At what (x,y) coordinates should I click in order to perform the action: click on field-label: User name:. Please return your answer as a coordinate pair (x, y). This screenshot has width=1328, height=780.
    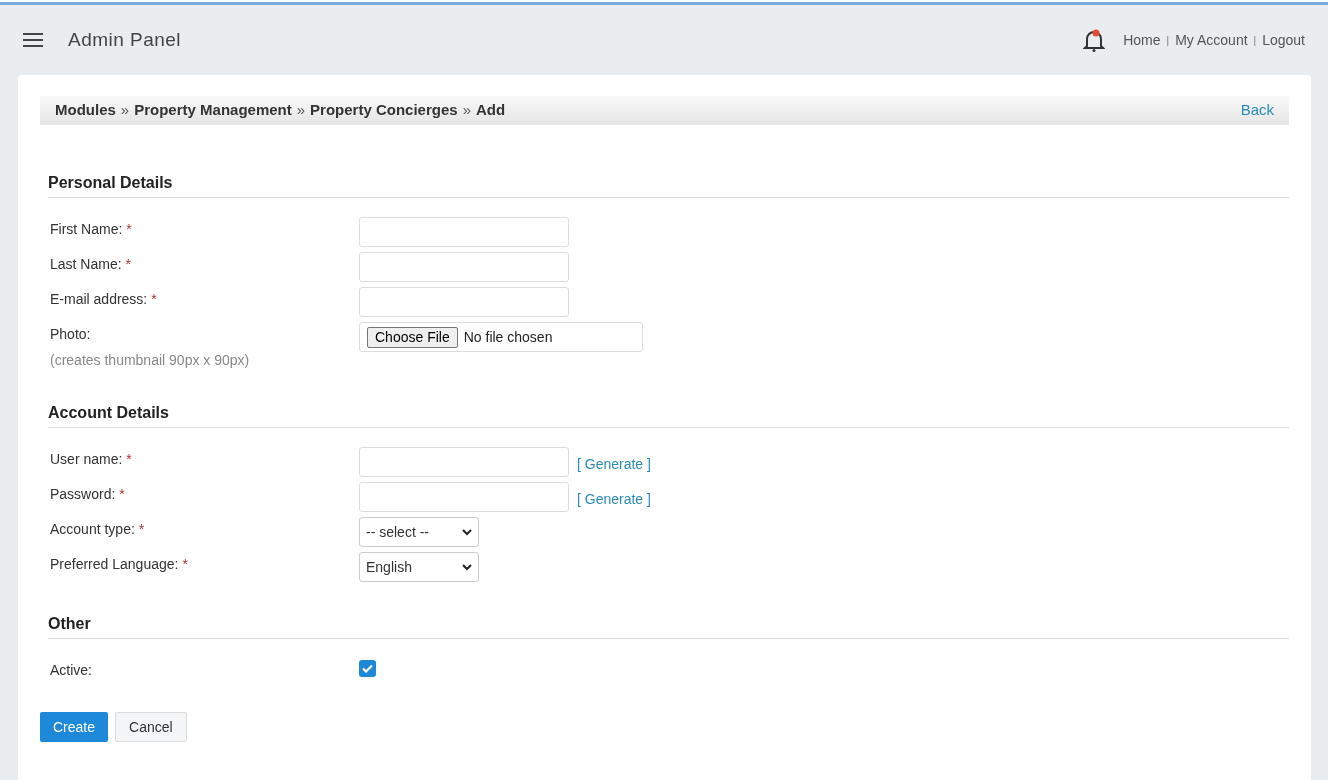
    Looking at the image, I should click on (86, 459).